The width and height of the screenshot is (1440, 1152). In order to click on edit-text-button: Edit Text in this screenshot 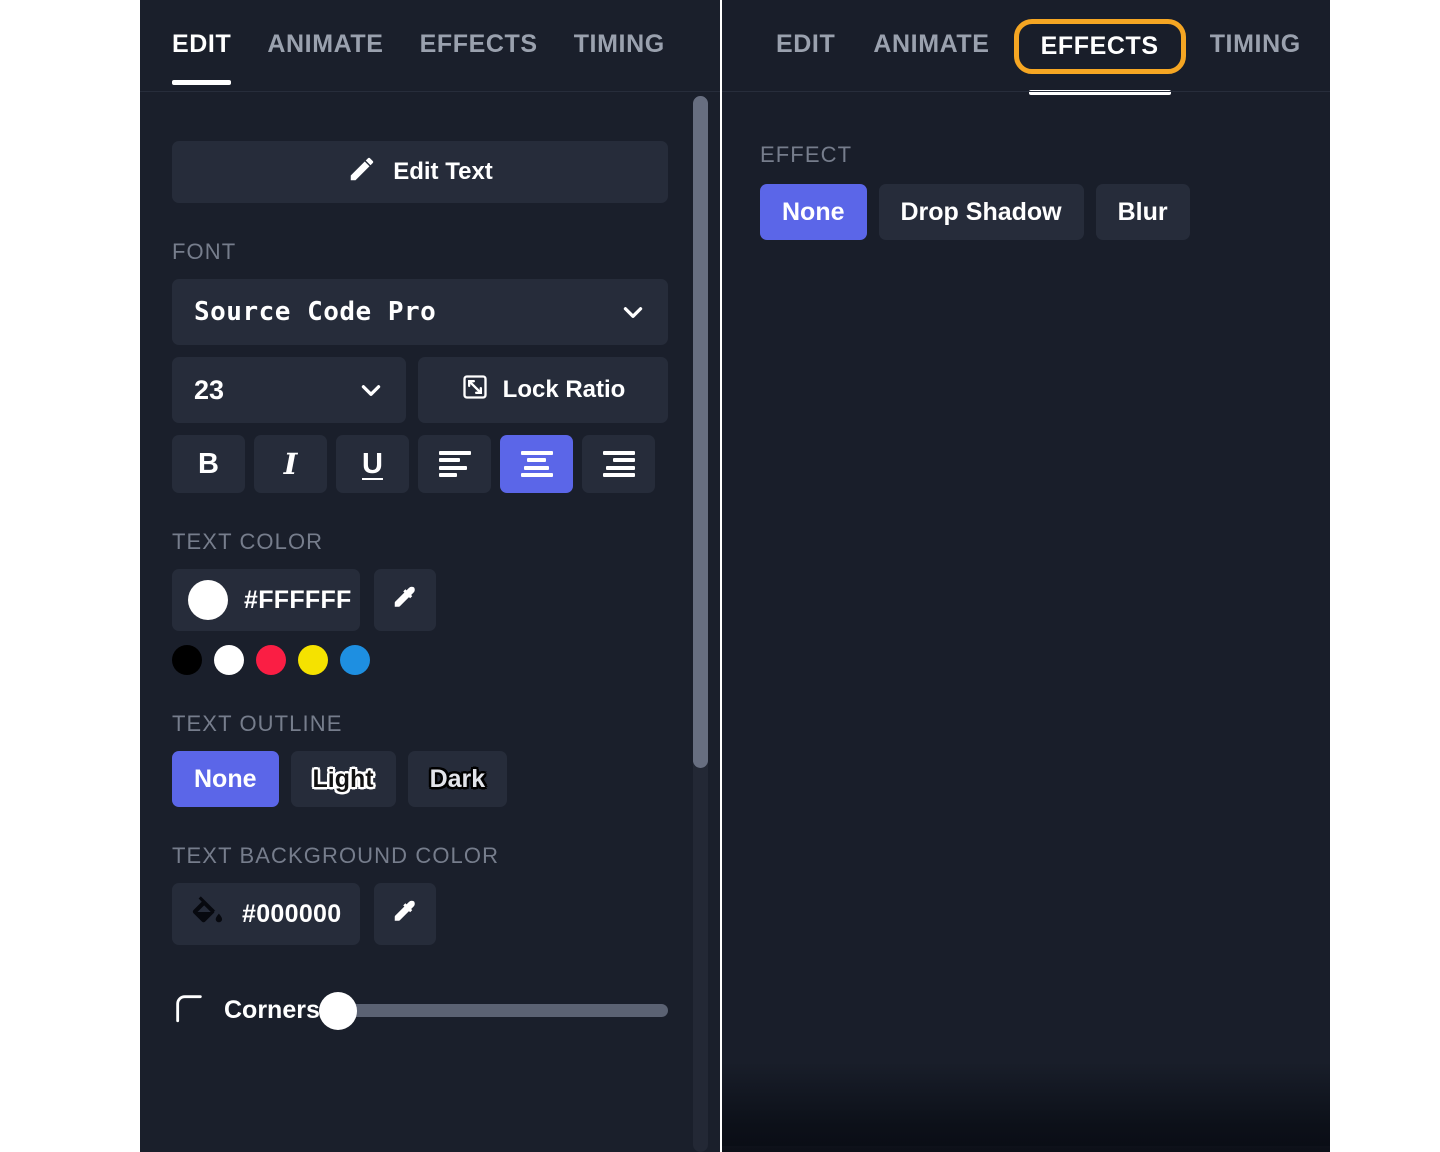, I will do `click(420, 172)`.